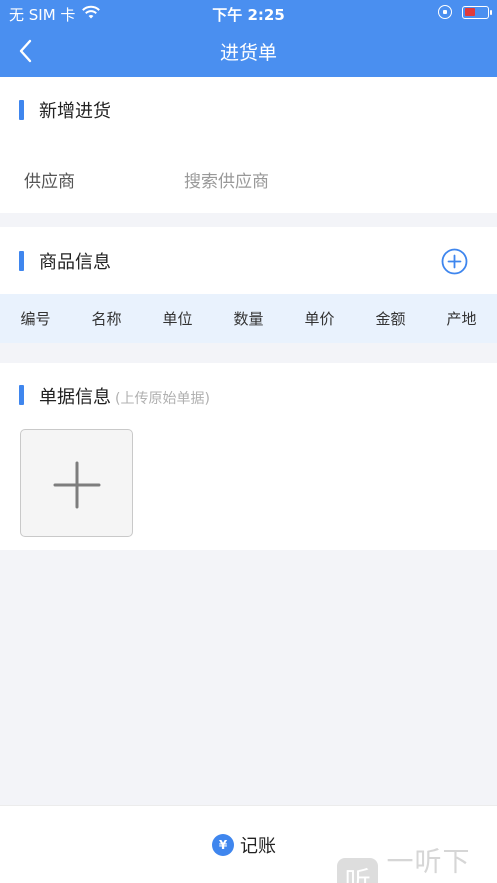 This screenshot has height=883, width=497. What do you see at coordinates (248, 285) in the screenshot?
I see `goods-info-section: 商品信息 编号 名称 单位 数量 单价 金额 产地` at bounding box center [248, 285].